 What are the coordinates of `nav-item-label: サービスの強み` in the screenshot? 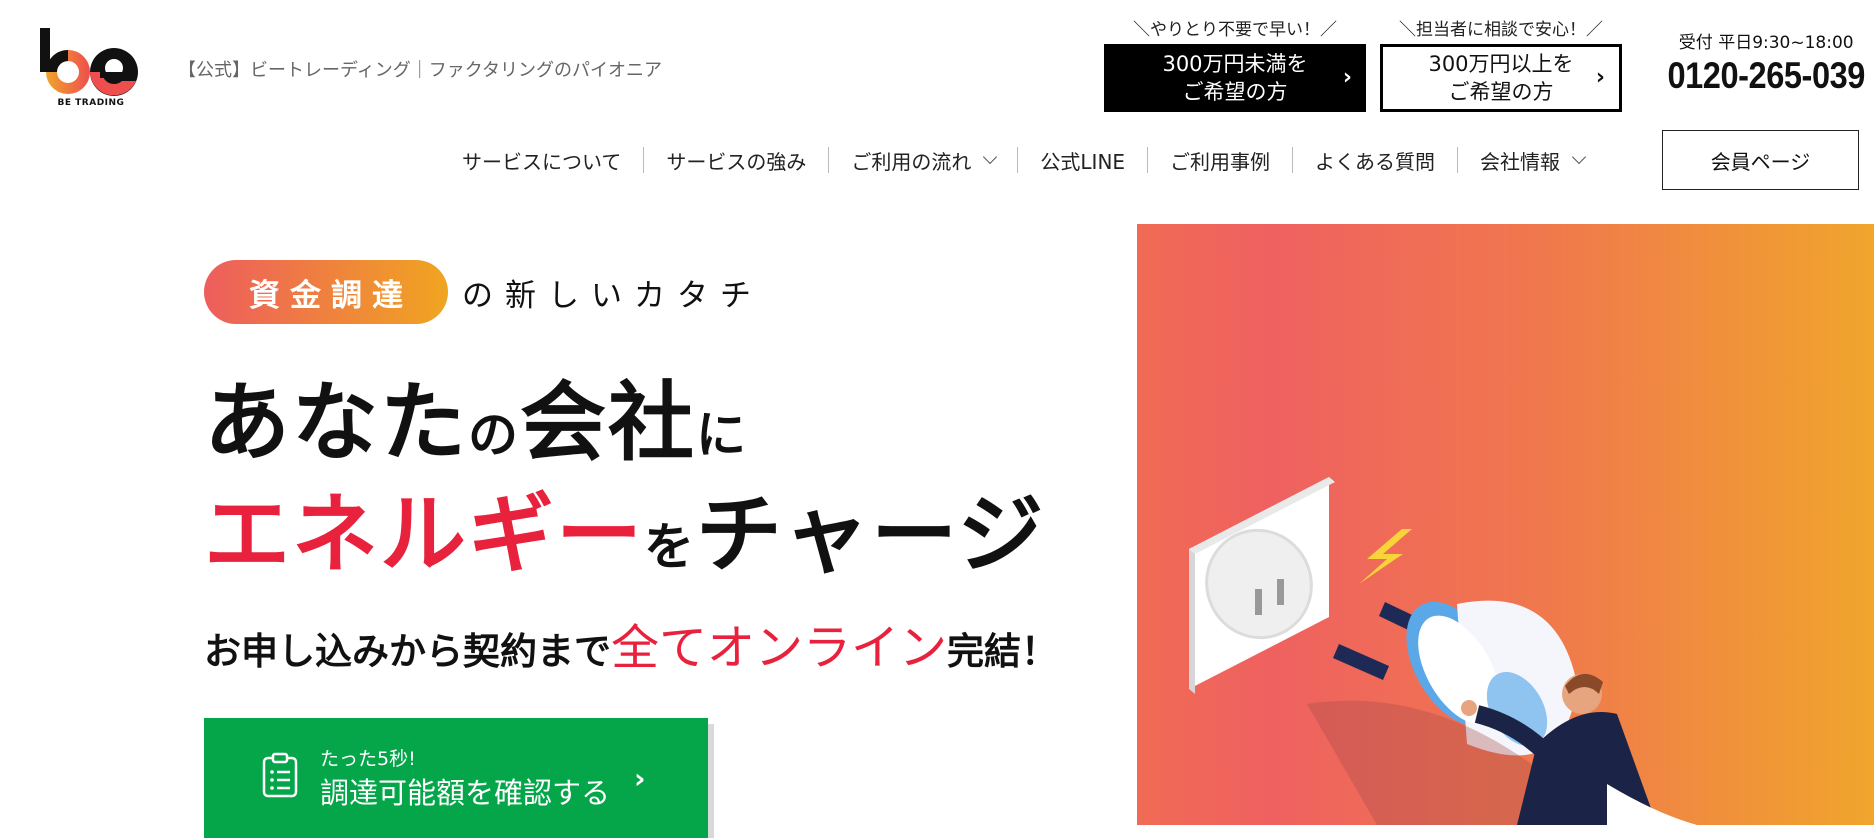 It's located at (736, 161).